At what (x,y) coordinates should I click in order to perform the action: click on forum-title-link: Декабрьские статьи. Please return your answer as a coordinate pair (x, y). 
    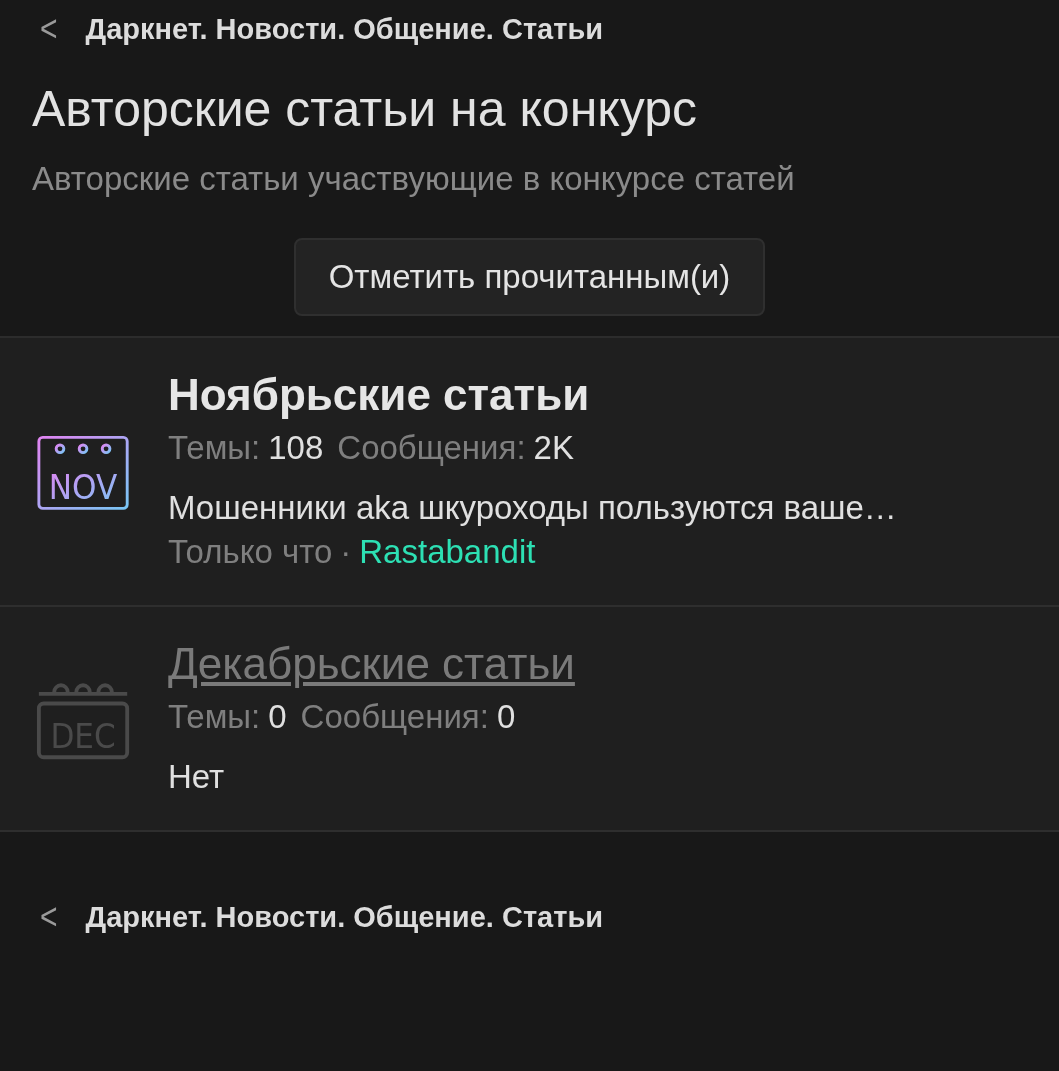
    Looking at the image, I should click on (613, 664).